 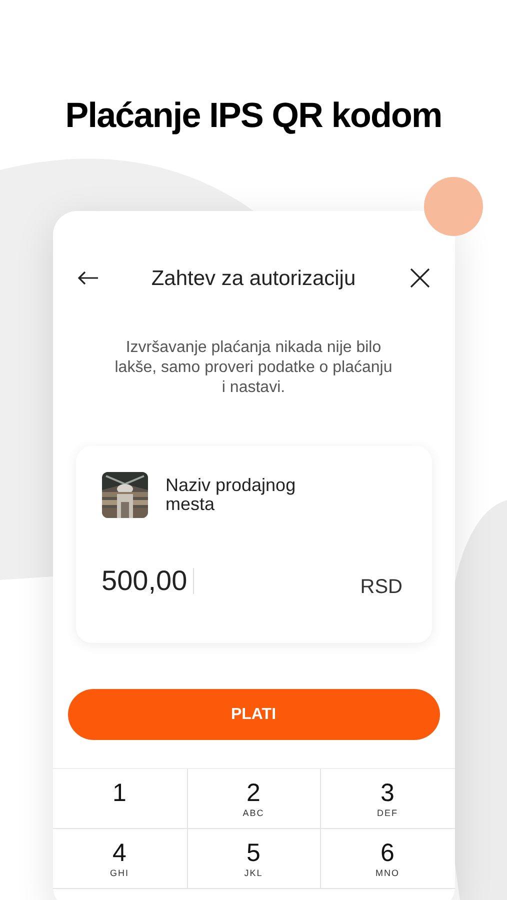 I want to click on back-arrow-icon, so click(x=87, y=278).